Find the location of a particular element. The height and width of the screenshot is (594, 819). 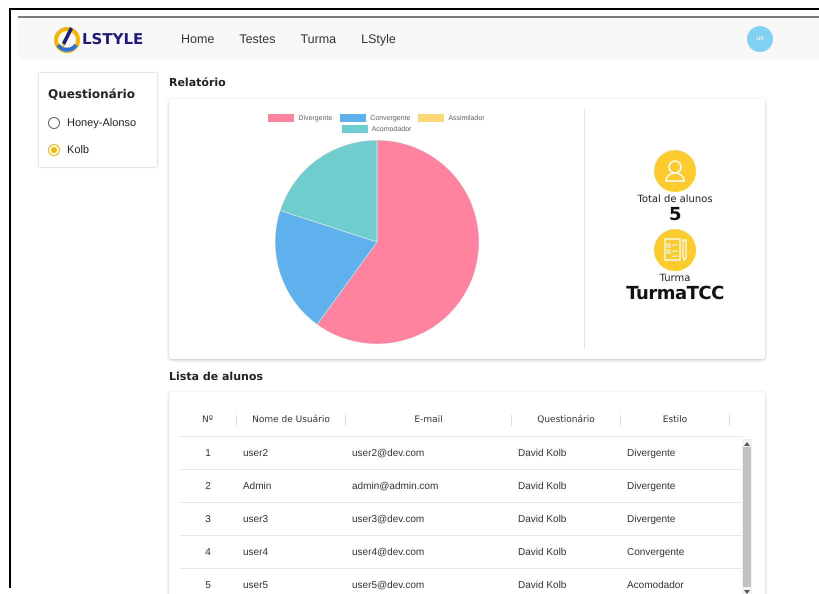

brand-name: LSTYLE is located at coordinates (113, 39).